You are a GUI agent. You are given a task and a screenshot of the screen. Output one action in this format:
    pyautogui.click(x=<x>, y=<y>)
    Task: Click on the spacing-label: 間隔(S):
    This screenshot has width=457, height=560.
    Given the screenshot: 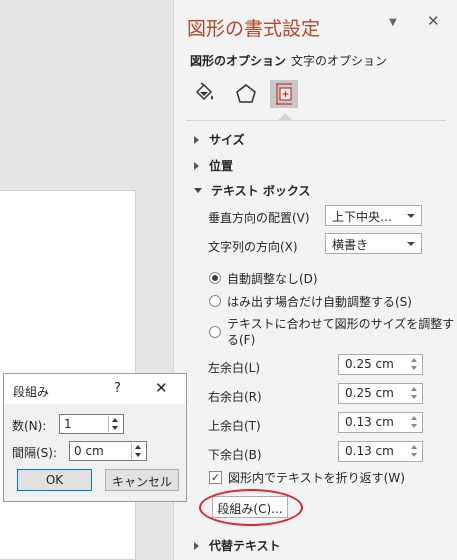 What is the action you would take?
    pyautogui.click(x=35, y=453)
    